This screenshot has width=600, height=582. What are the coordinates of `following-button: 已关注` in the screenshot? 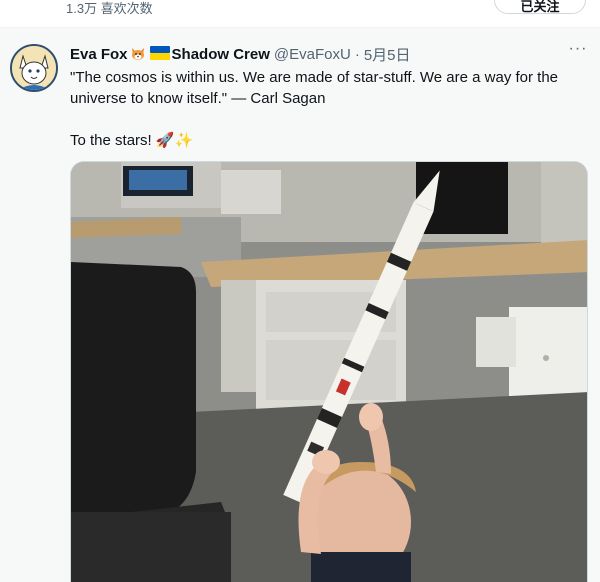 It's located at (540, 7).